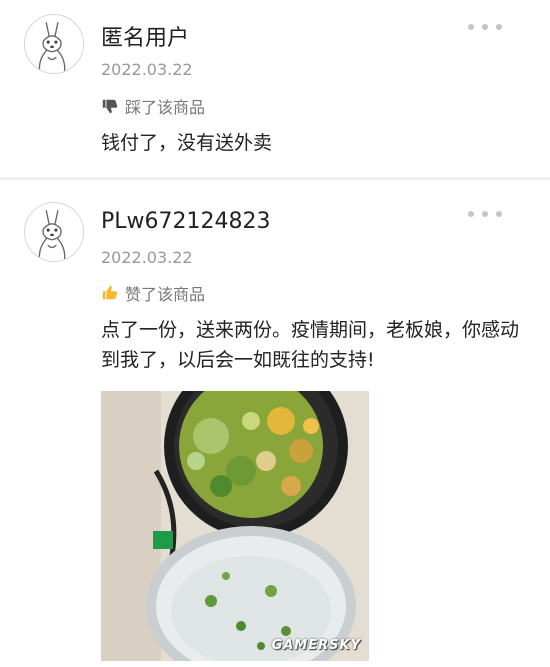 The width and height of the screenshot is (550, 667). I want to click on thumbs-down-icon, so click(110, 106).